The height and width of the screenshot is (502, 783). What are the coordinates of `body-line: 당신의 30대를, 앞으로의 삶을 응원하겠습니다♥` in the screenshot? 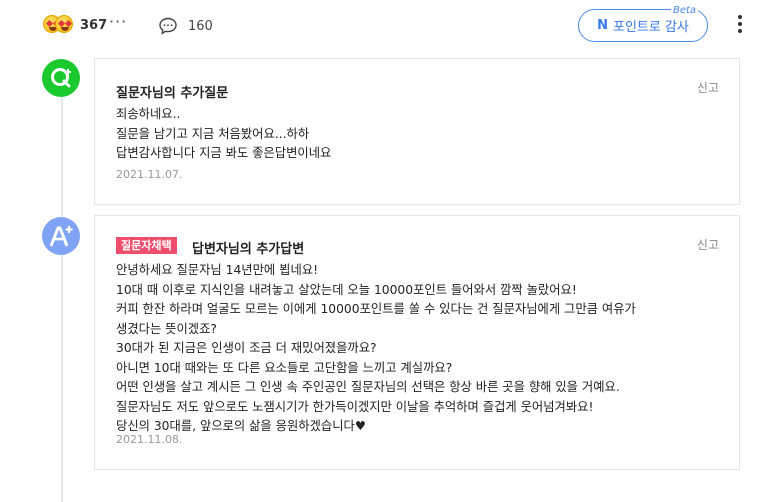 It's located at (241, 426).